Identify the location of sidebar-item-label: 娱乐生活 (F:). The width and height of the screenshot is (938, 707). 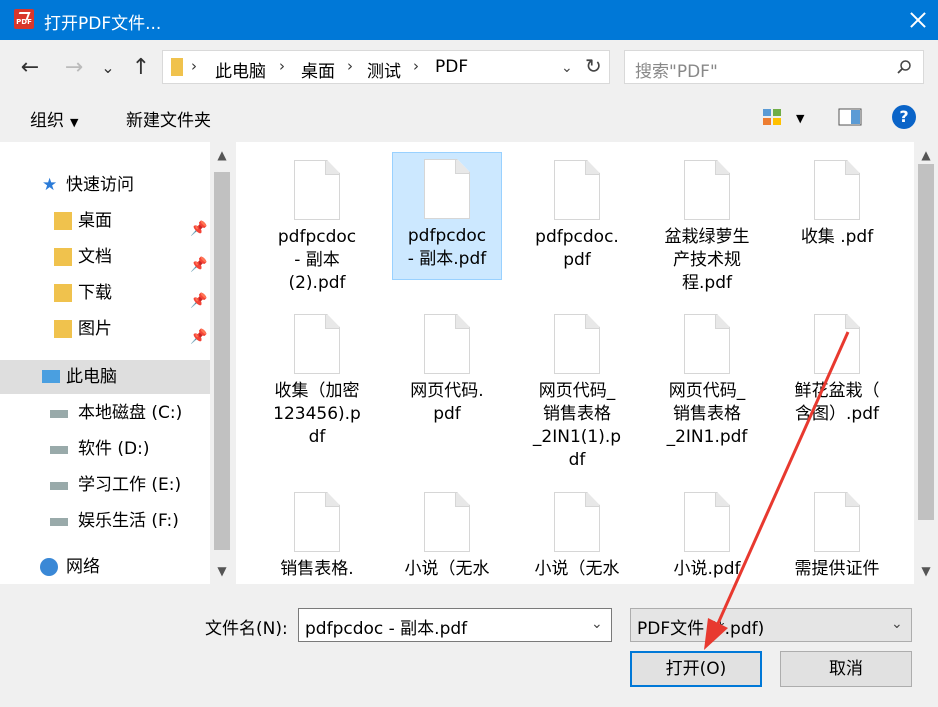
(128, 521).